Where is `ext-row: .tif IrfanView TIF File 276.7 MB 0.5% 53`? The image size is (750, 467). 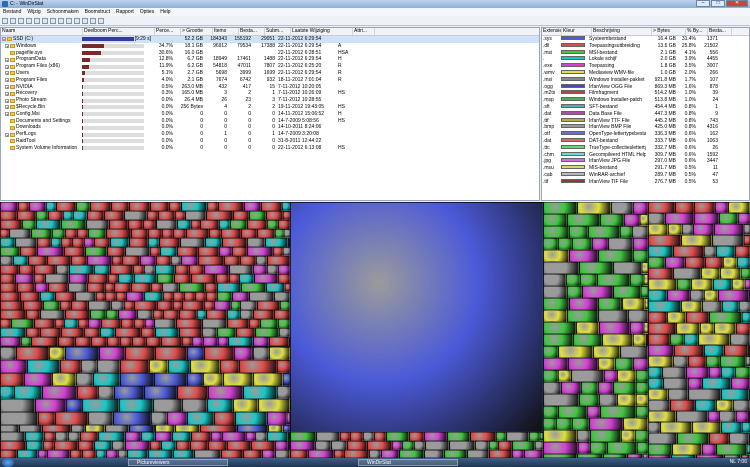
ext-row: .tif IrfanView TIF File 276.7 MB 0.5% 53 is located at coordinates (645, 182).